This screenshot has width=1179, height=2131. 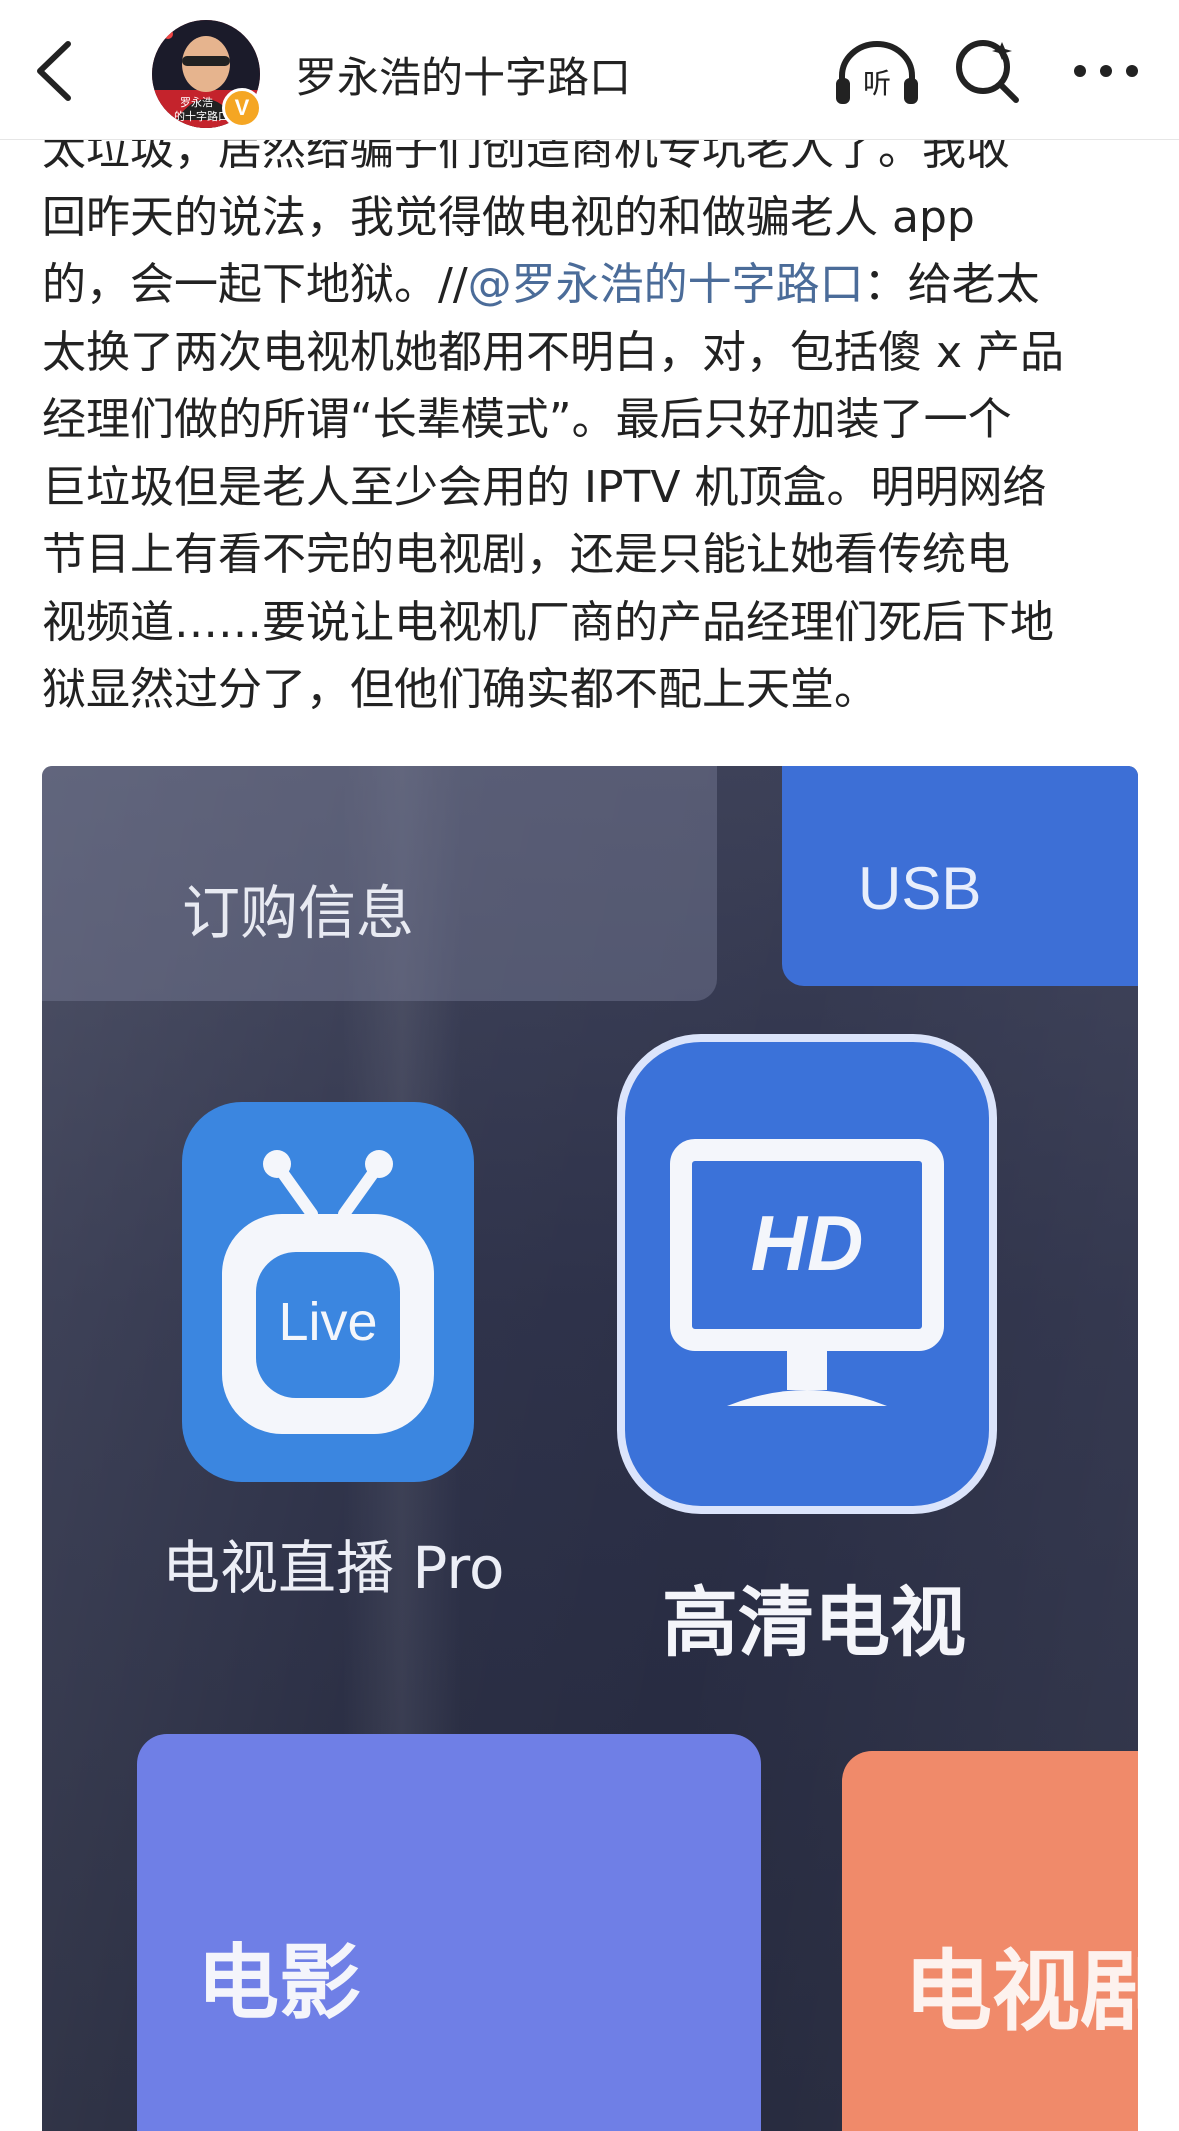 What do you see at coordinates (508, 217) in the screenshot?
I see `post-line: 回昨天的说法，我觉得做电视的和做骗老人 app` at bounding box center [508, 217].